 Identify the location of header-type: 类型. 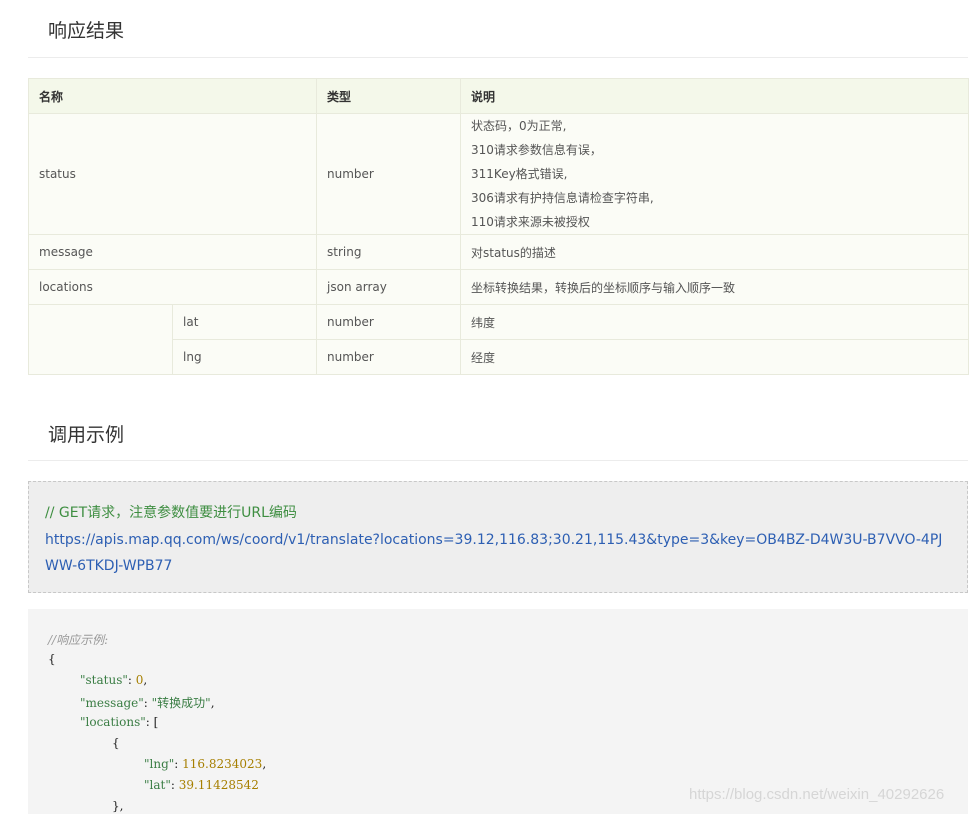
(389, 96).